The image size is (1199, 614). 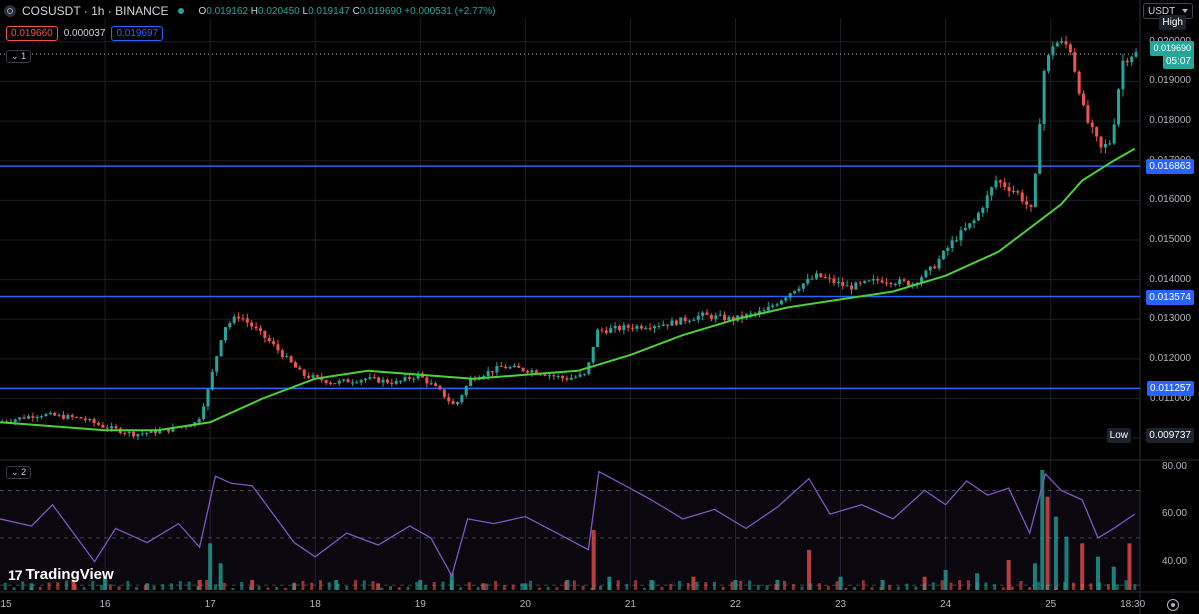 What do you see at coordinates (1173, 605) in the screenshot?
I see `settings-gear-icon` at bounding box center [1173, 605].